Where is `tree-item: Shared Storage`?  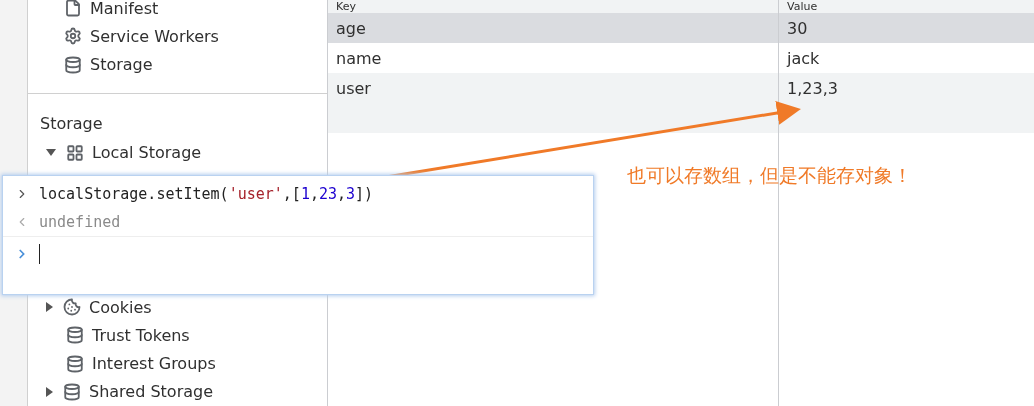 tree-item: Shared Storage is located at coordinates (177, 391).